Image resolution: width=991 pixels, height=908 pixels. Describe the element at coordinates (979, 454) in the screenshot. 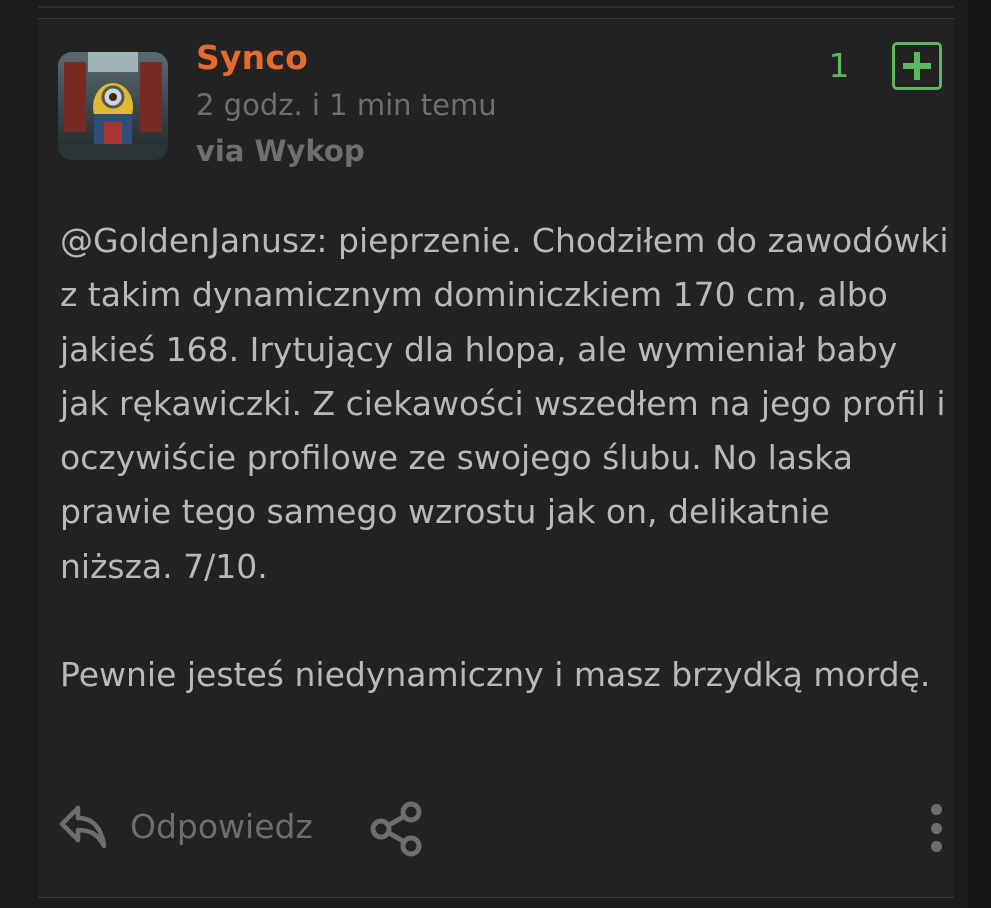

I see `scroll-edge` at that location.